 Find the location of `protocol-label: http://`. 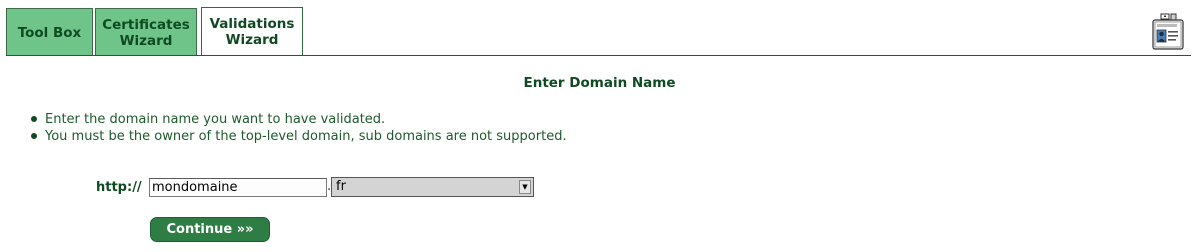

protocol-label: http:// is located at coordinates (119, 187).